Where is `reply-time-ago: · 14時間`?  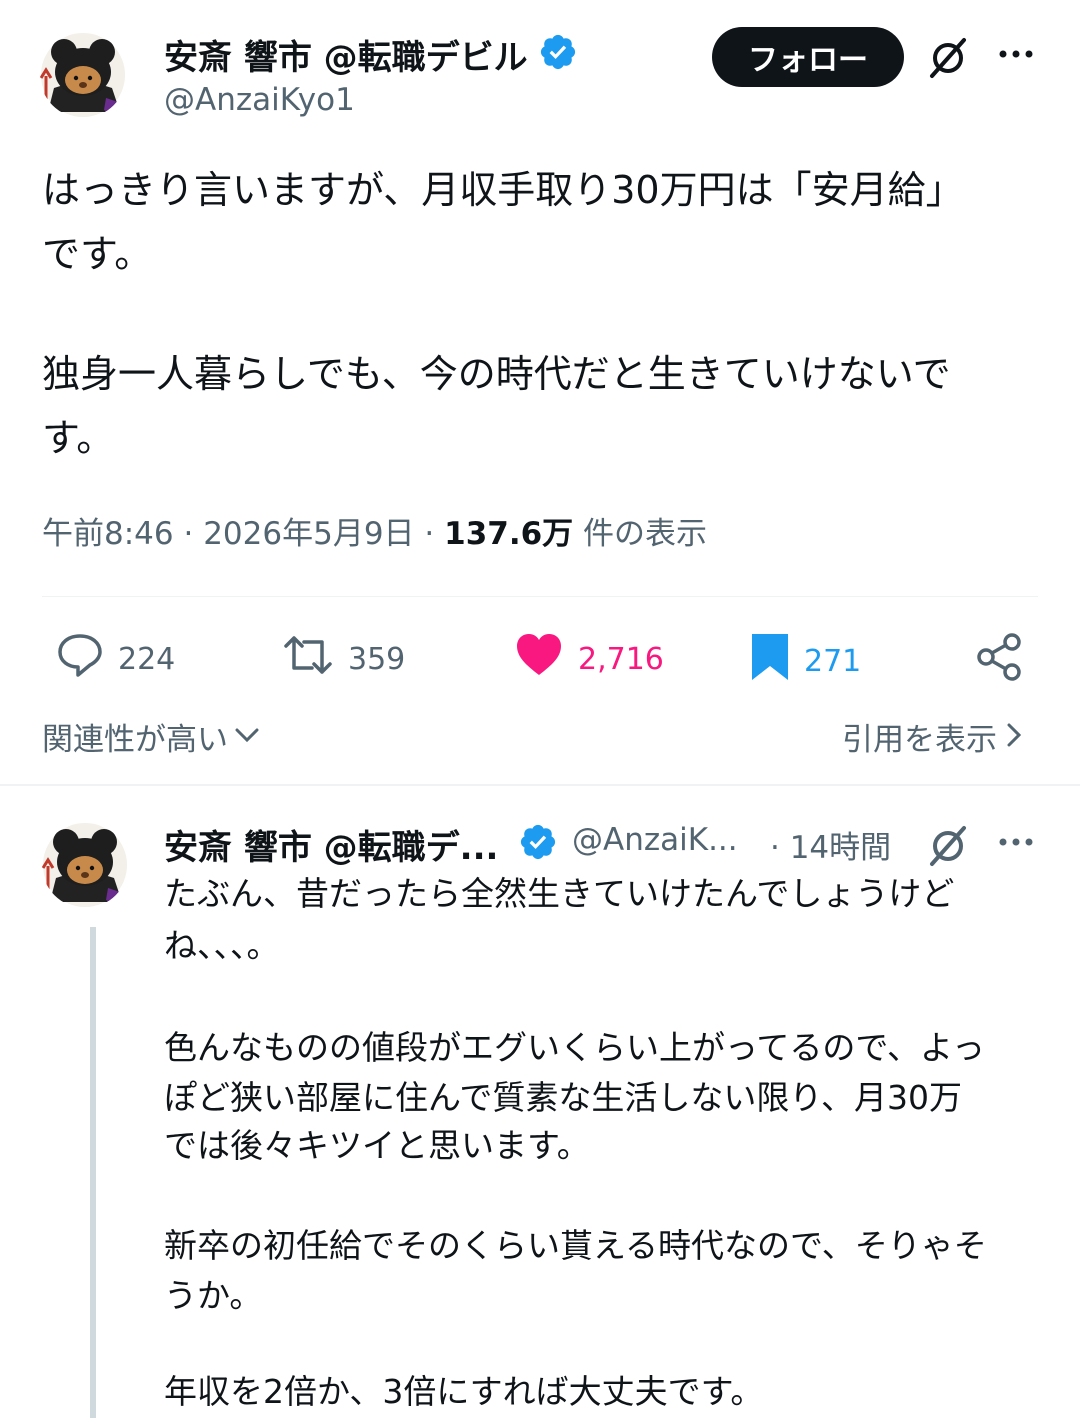
reply-time-ago: · 14時間 is located at coordinates (830, 844).